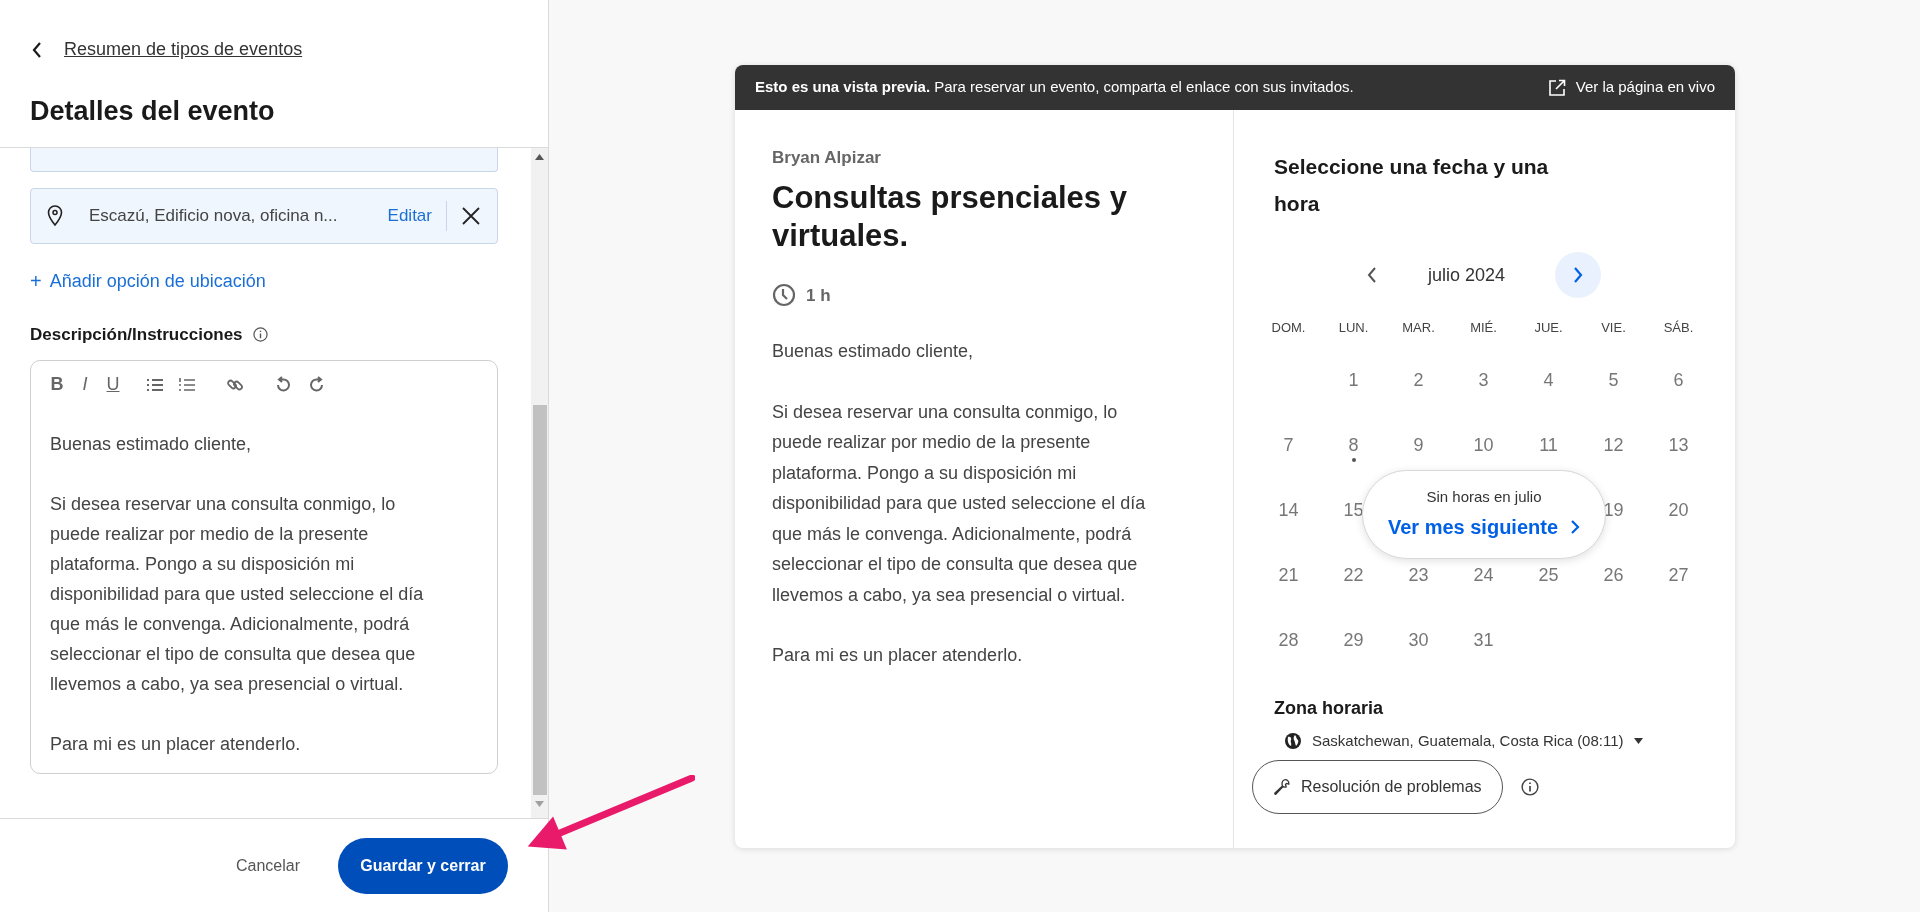  Describe the element at coordinates (85, 384) in the screenshot. I see `format-button: I` at that location.